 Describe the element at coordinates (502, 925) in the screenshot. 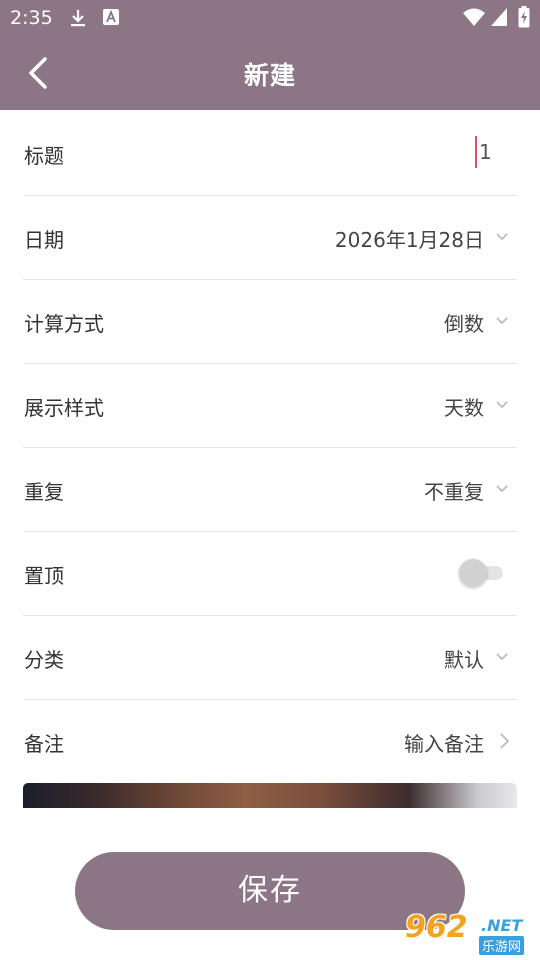

I see `watermark-net: .NET` at that location.